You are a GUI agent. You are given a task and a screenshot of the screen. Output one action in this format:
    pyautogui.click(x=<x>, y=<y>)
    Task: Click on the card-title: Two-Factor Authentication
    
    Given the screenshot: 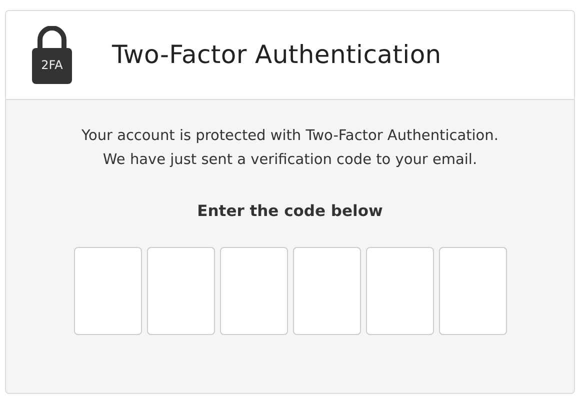 What is the action you would take?
    pyautogui.click(x=277, y=55)
    